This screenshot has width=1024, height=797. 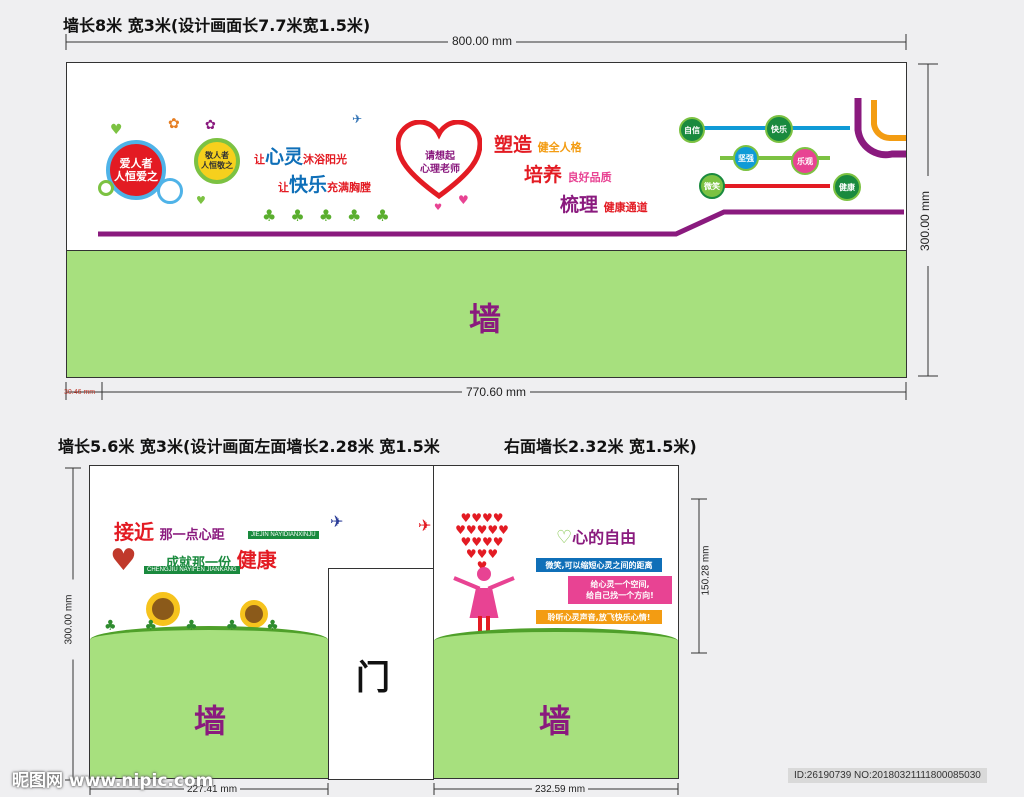 I want to click on growth2-small: 良好品质, so click(x=589, y=177).